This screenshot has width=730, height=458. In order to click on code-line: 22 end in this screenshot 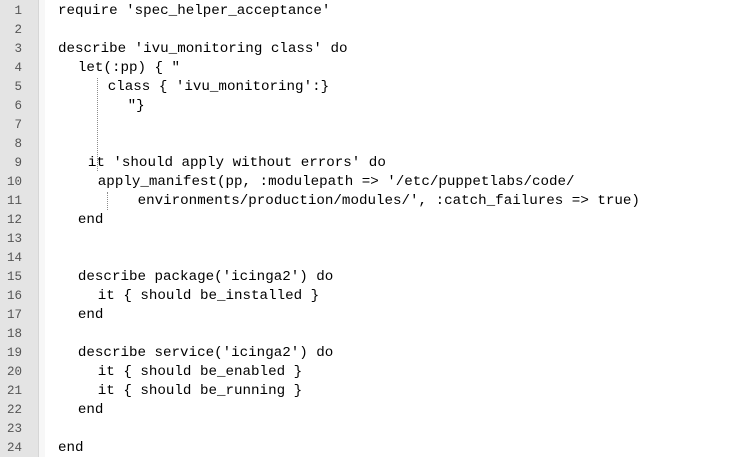, I will do `click(365, 410)`.